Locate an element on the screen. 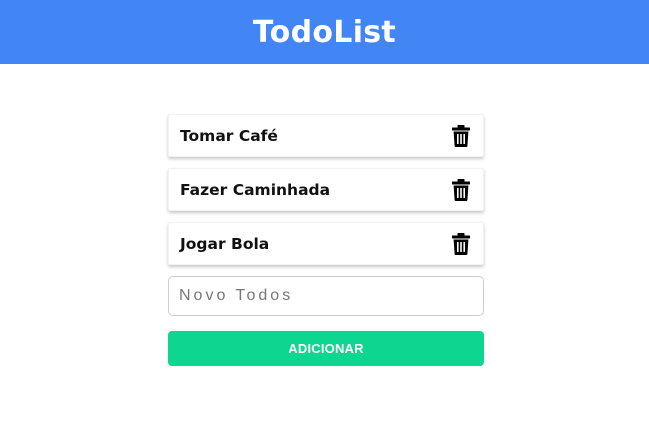 This screenshot has height=441, width=649. new-todo-input is located at coordinates (326, 296).